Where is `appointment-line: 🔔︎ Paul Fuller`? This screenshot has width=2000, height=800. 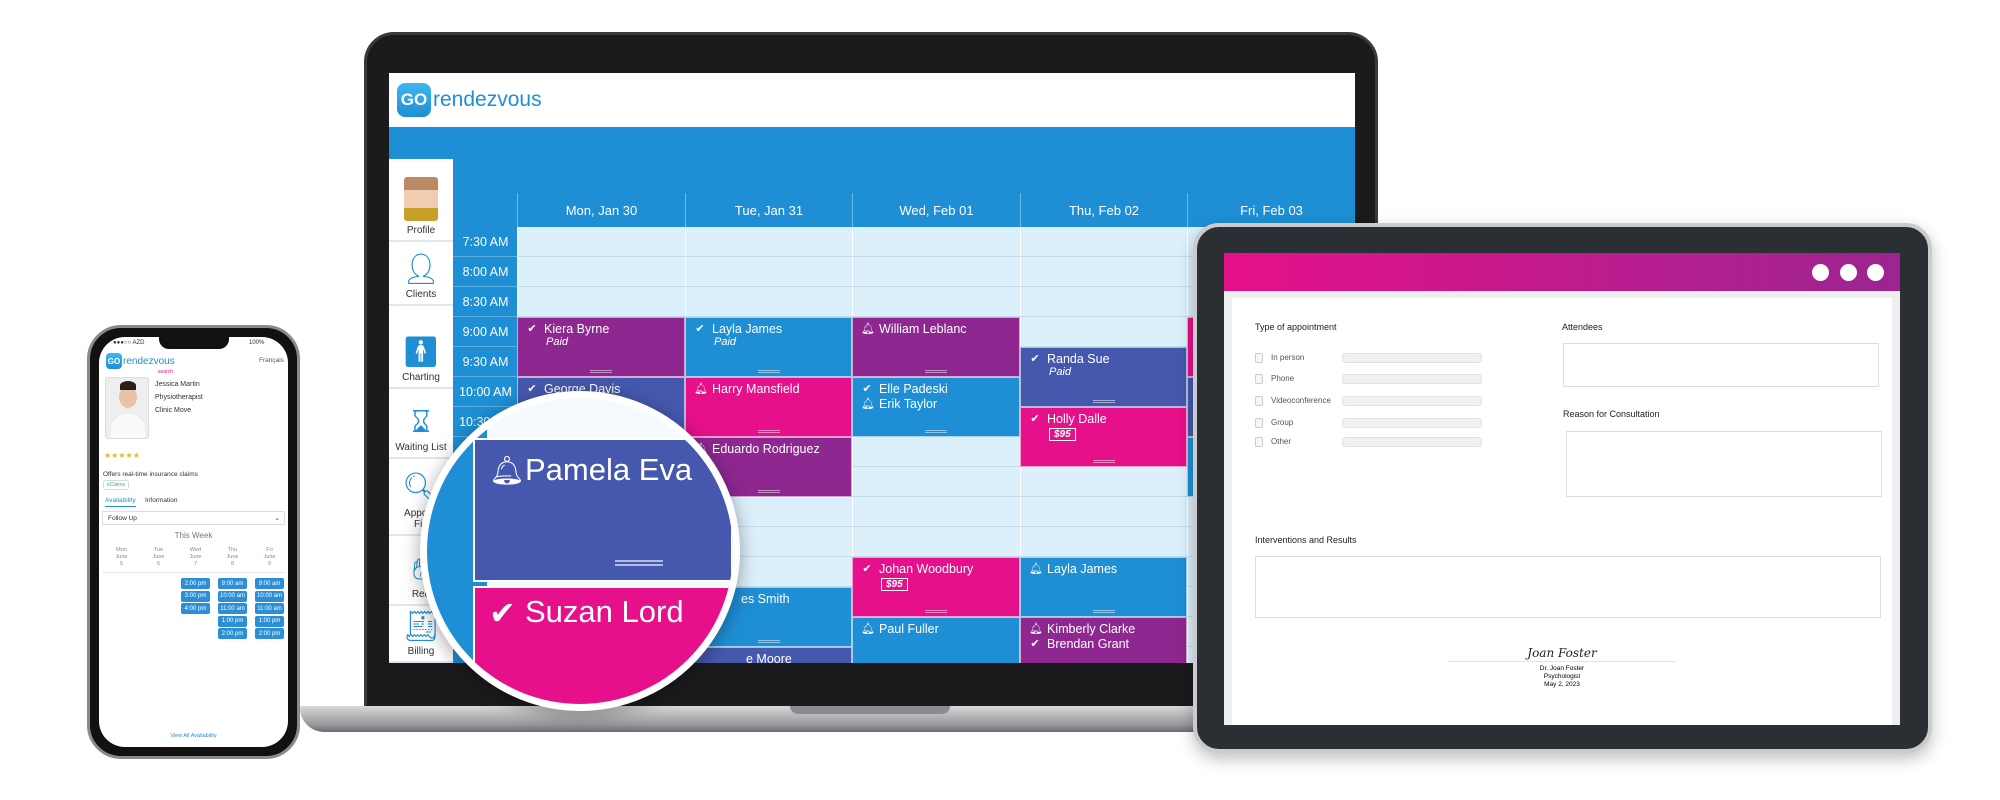 appointment-line: 🔔︎ Paul Fuller is located at coordinates (936, 628).